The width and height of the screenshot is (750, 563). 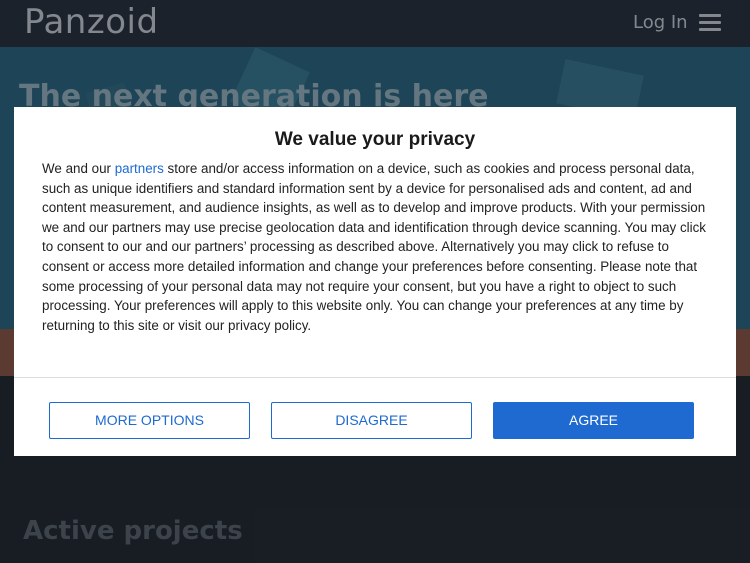 I want to click on body-prefix: We and our, so click(x=78, y=168).